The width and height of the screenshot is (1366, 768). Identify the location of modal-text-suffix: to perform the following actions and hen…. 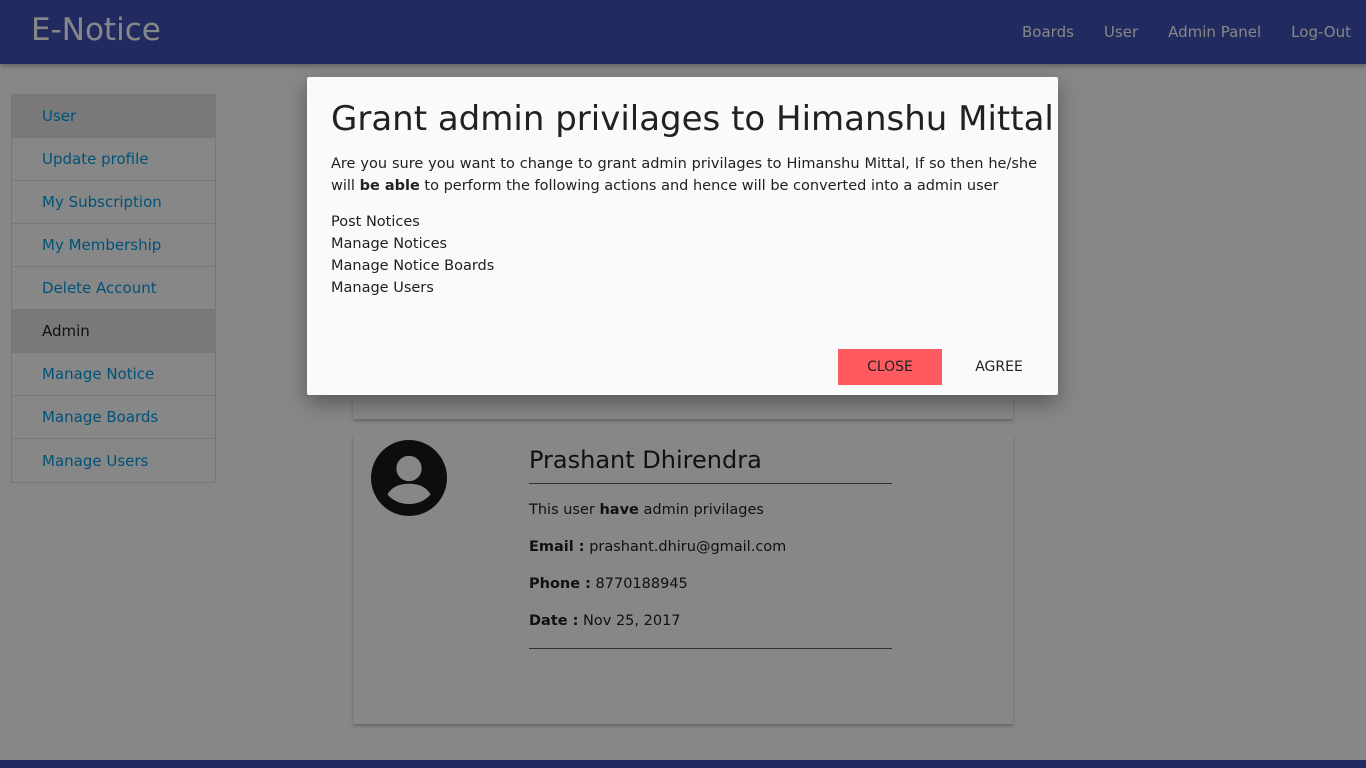
(709, 186).